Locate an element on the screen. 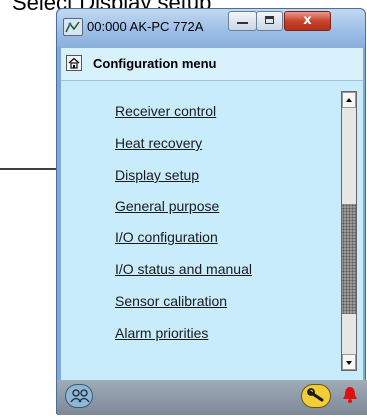  menu-item-heat-recovery: Heat recovery is located at coordinates (158, 143).